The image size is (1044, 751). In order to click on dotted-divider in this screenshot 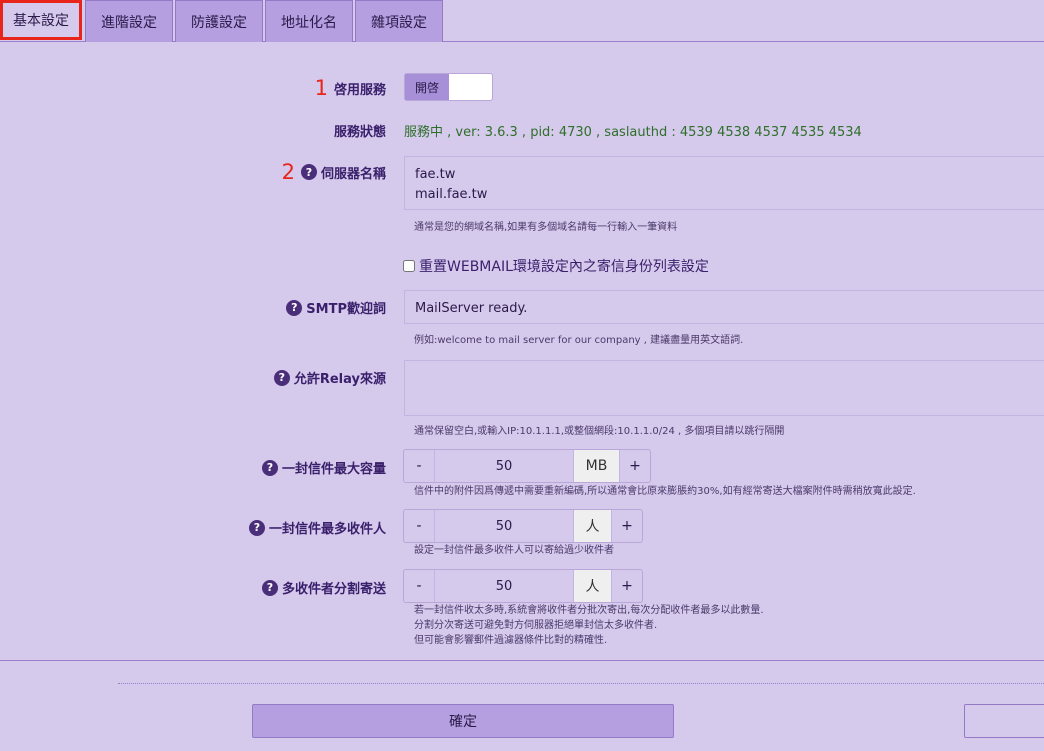, I will do `click(581, 683)`.